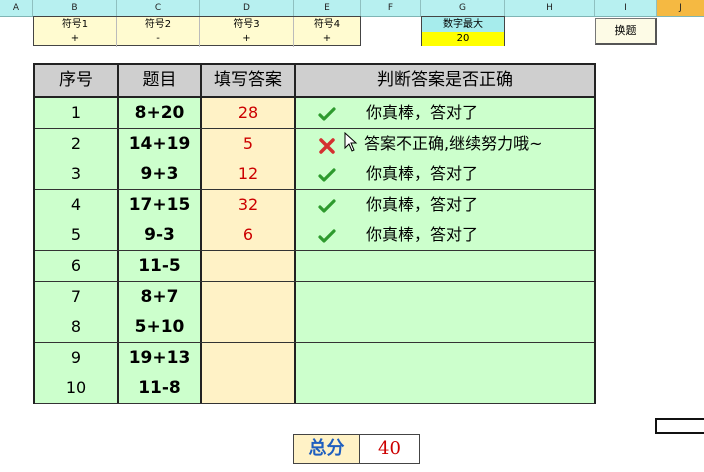 This screenshot has height=472, width=704. What do you see at coordinates (75, 24) in the screenshot?
I see `symbol-label: 符号1` at bounding box center [75, 24].